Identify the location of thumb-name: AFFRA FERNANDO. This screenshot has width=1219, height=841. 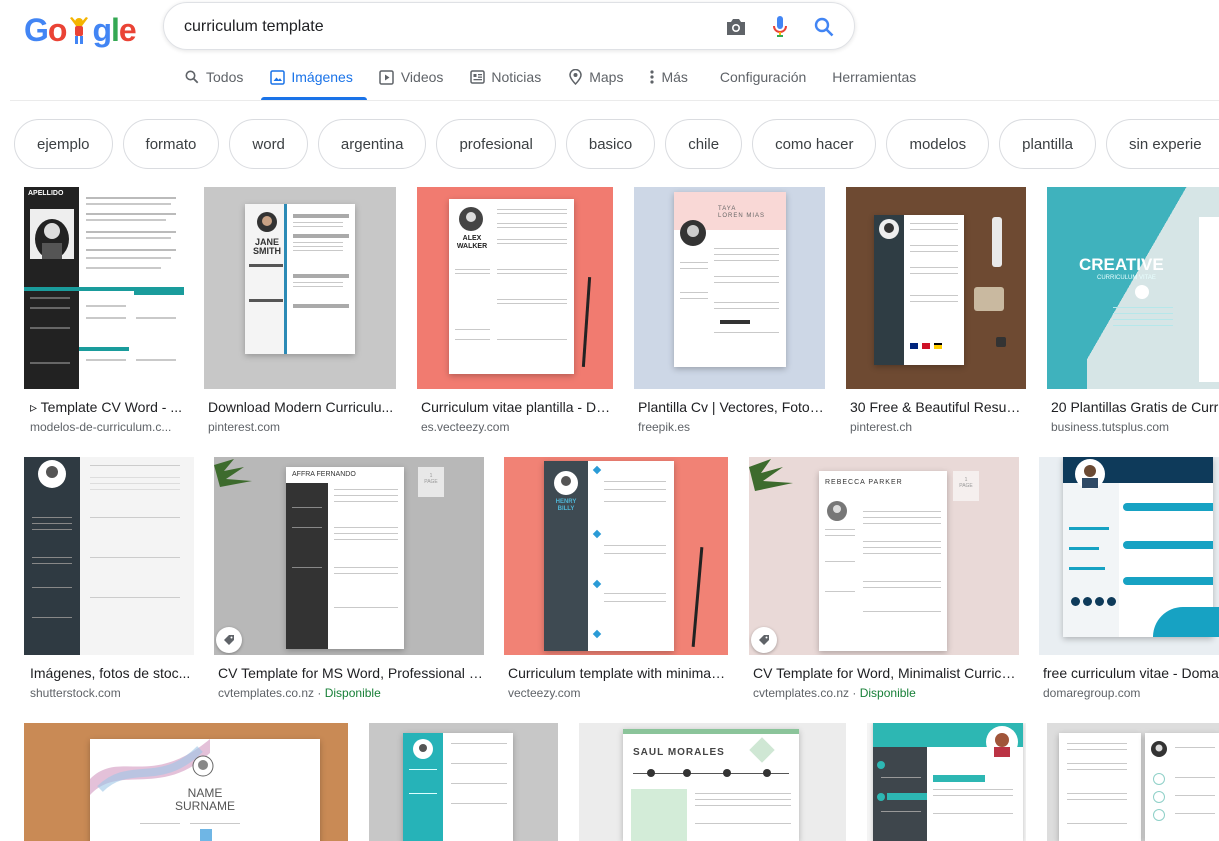
(324, 474).